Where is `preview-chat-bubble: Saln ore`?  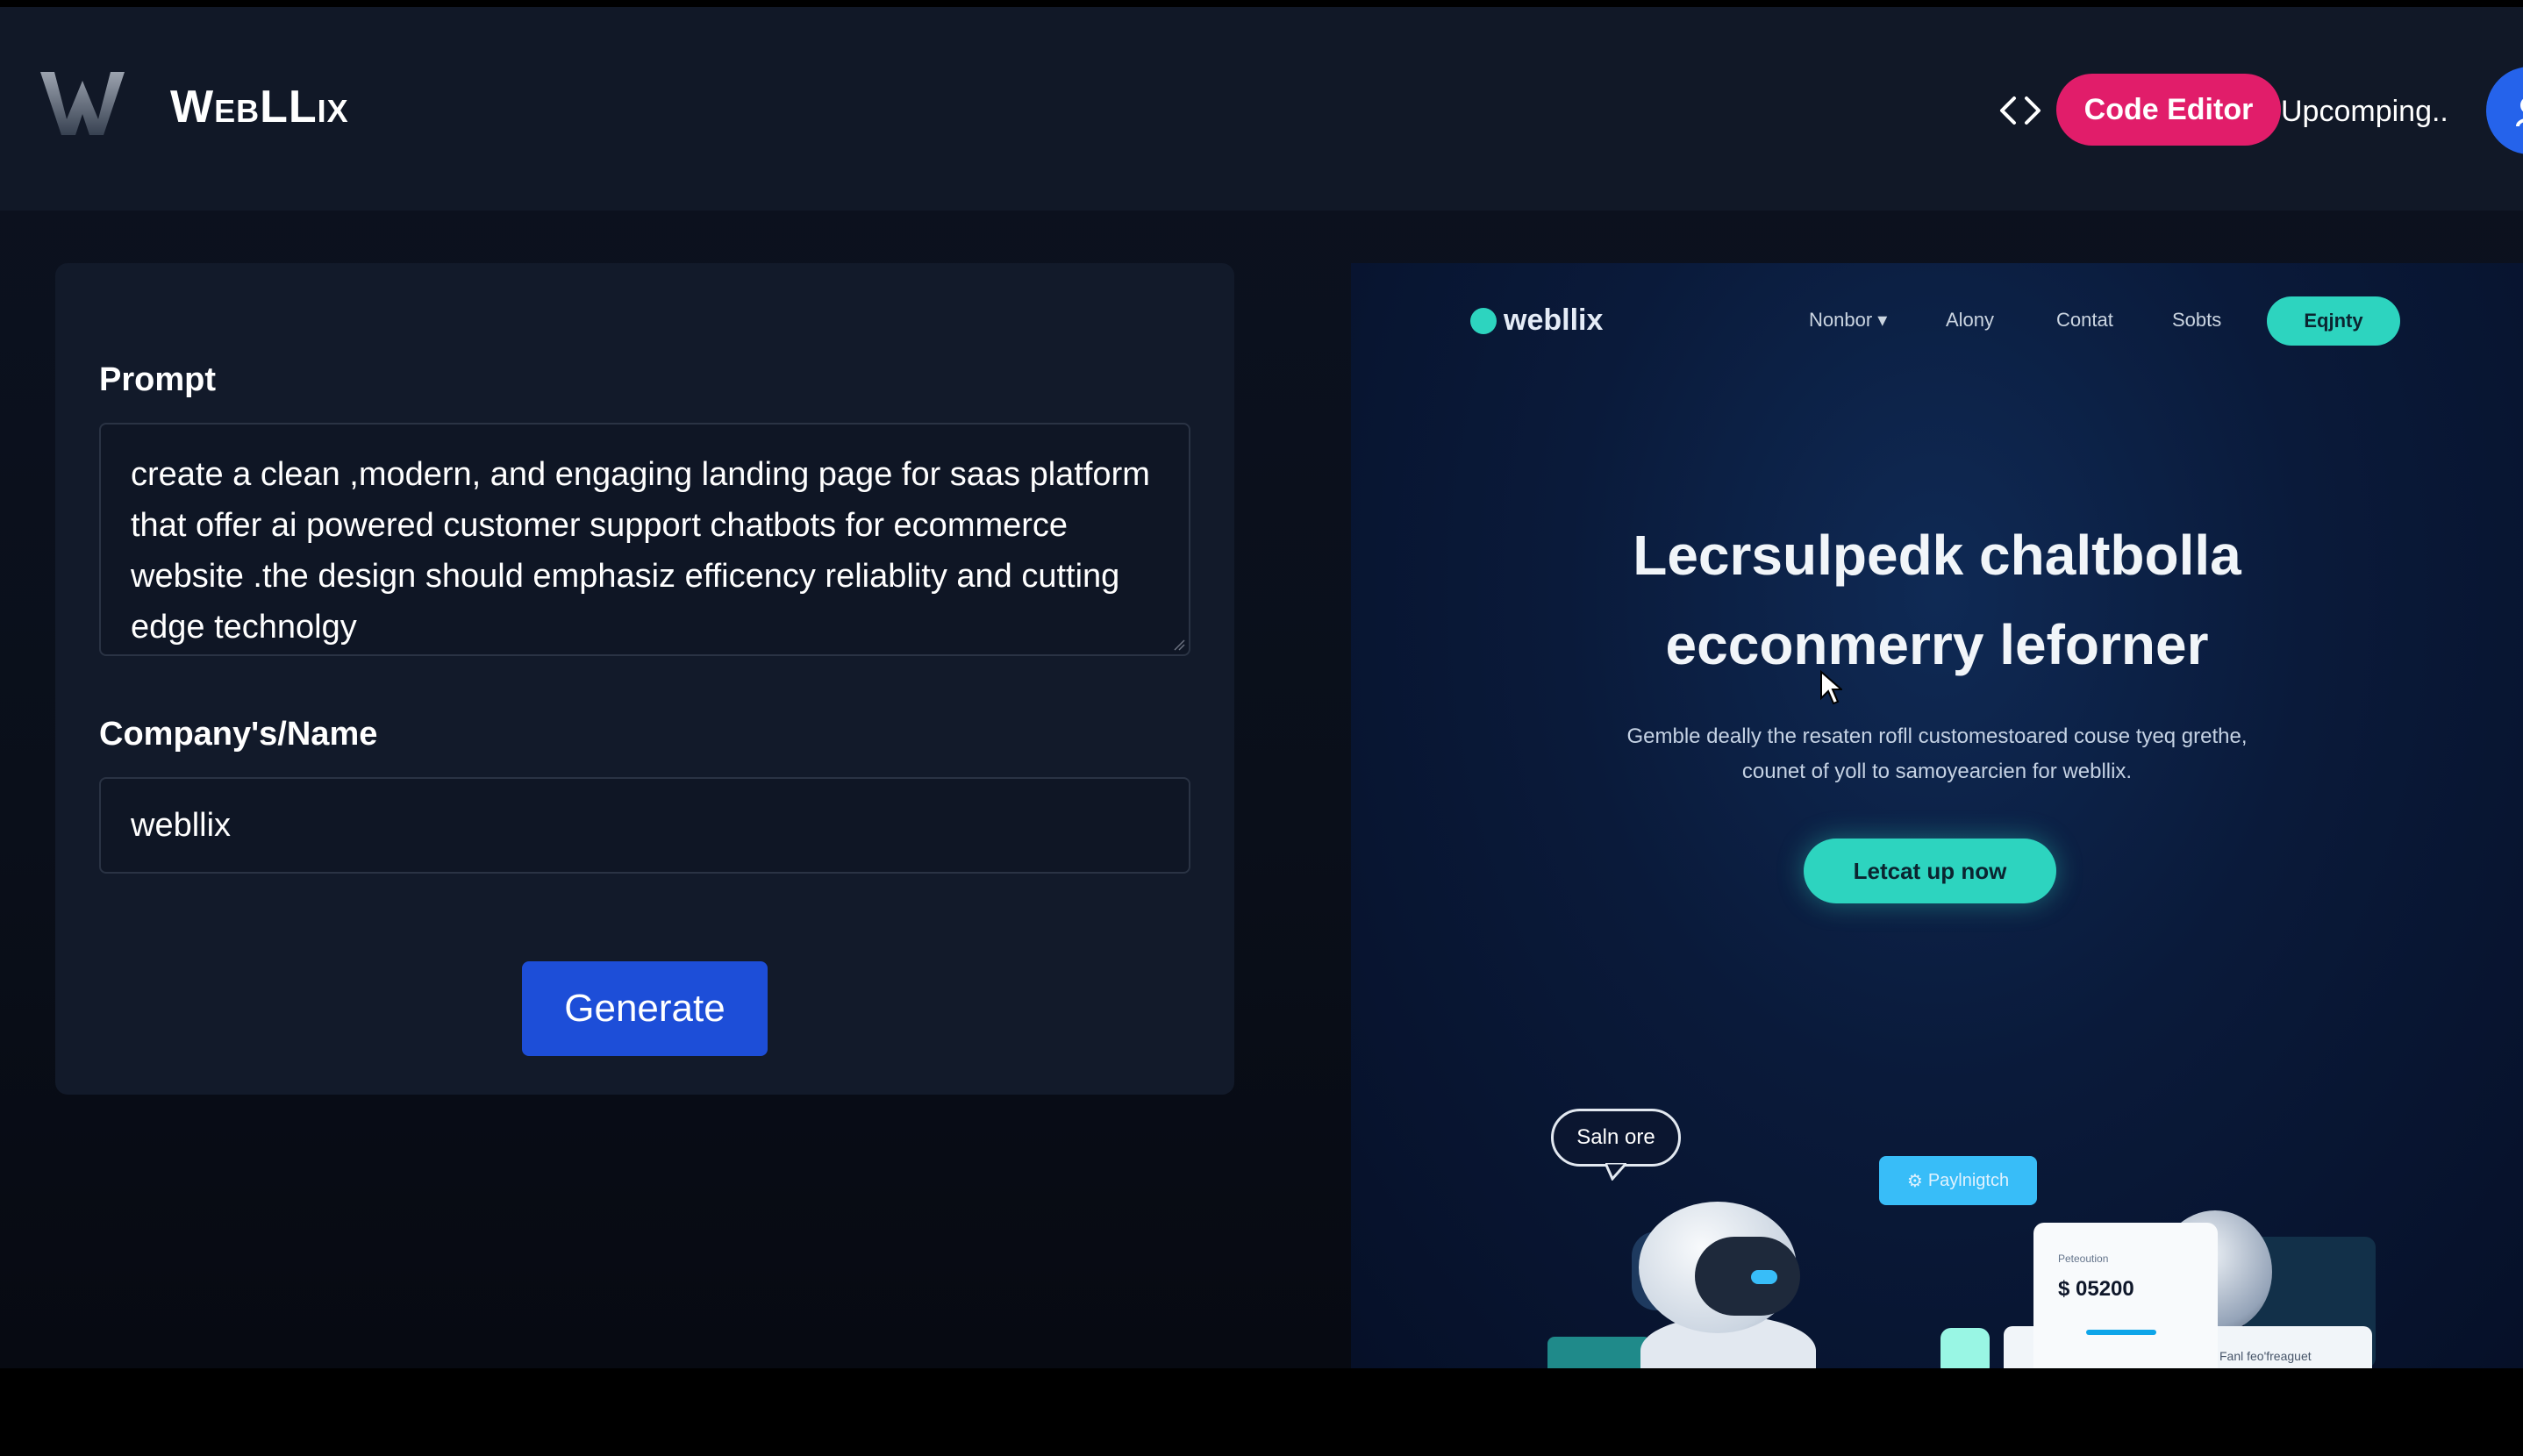
preview-chat-bubble: Saln ore is located at coordinates (1616, 1138).